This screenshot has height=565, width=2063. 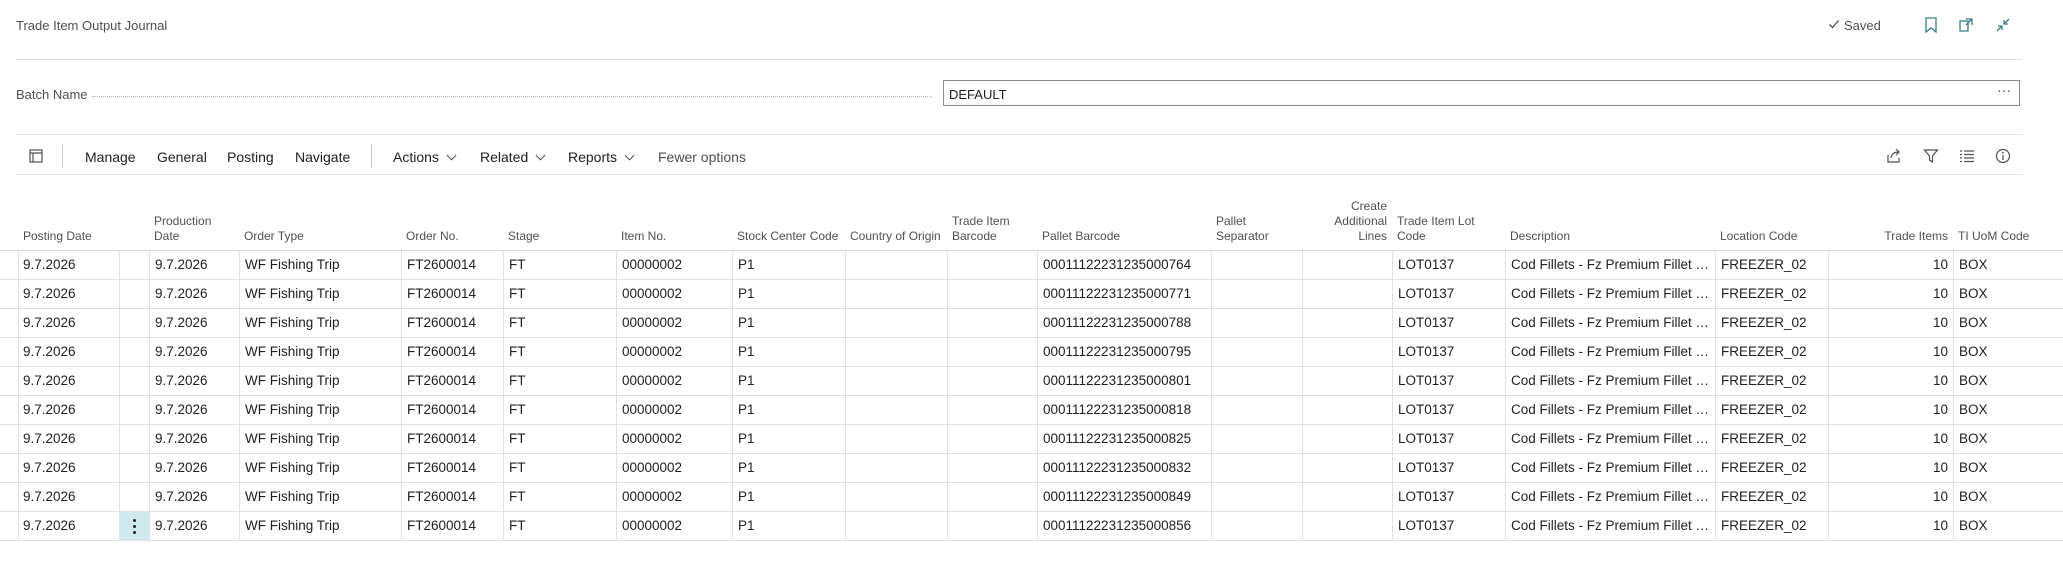 What do you see at coordinates (702, 157) in the screenshot?
I see `fewer-options-button: Fewer options` at bounding box center [702, 157].